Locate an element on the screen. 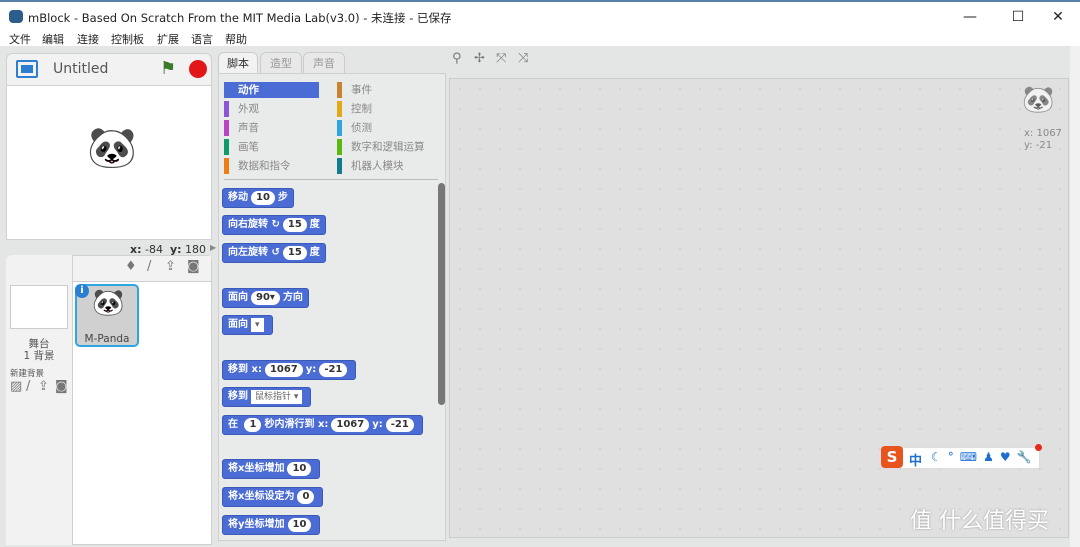 The image size is (1080, 547). block-turn-left: 向左旋转 ↺ 15 度 is located at coordinates (274, 253).